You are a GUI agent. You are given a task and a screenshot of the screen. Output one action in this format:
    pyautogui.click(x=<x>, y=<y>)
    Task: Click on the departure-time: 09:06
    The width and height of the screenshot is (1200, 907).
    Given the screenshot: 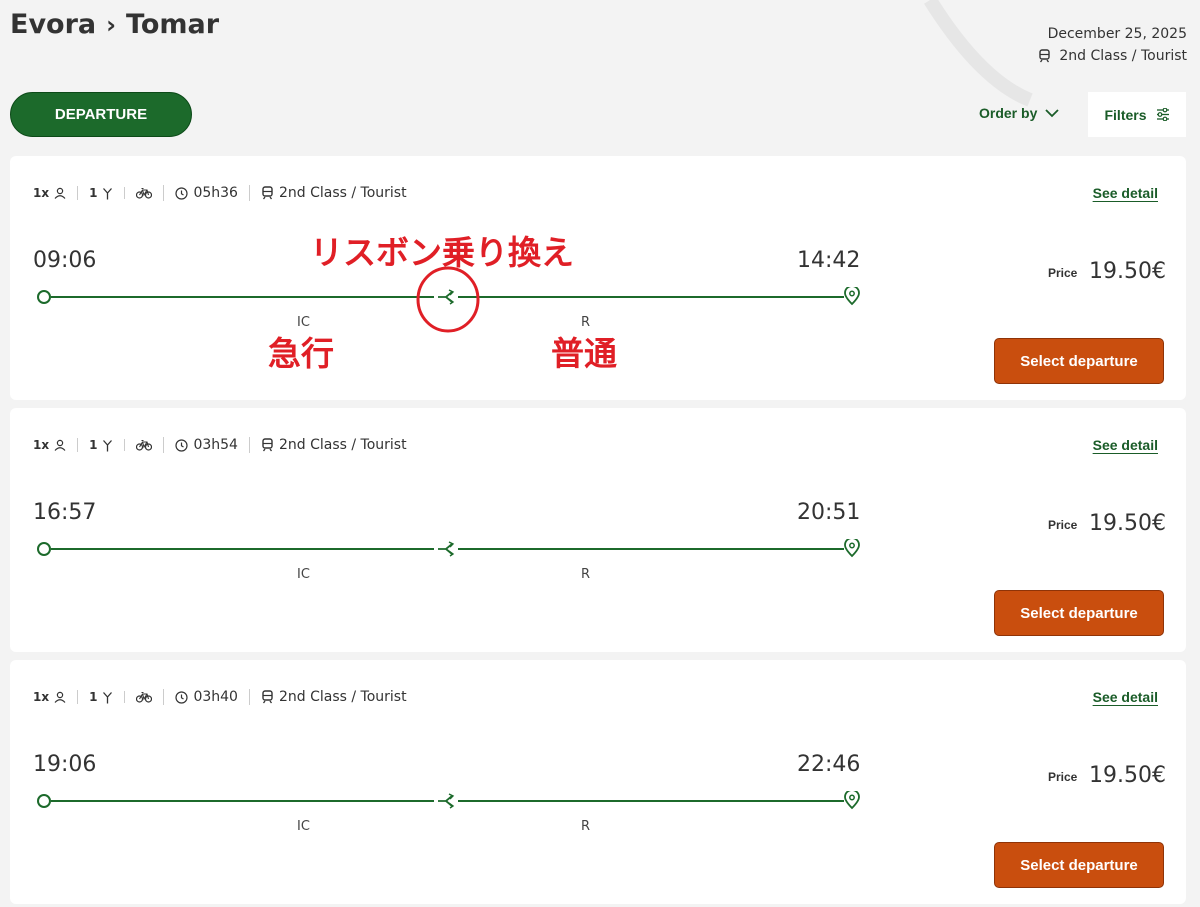 What is the action you would take?
    pyautogui.click(x=65, y=260)
    